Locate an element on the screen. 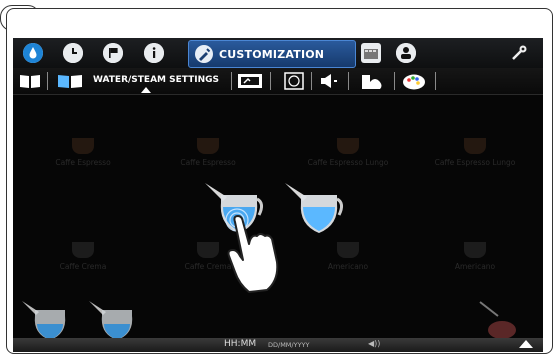  book-icon is located at coordinates (30, 81).